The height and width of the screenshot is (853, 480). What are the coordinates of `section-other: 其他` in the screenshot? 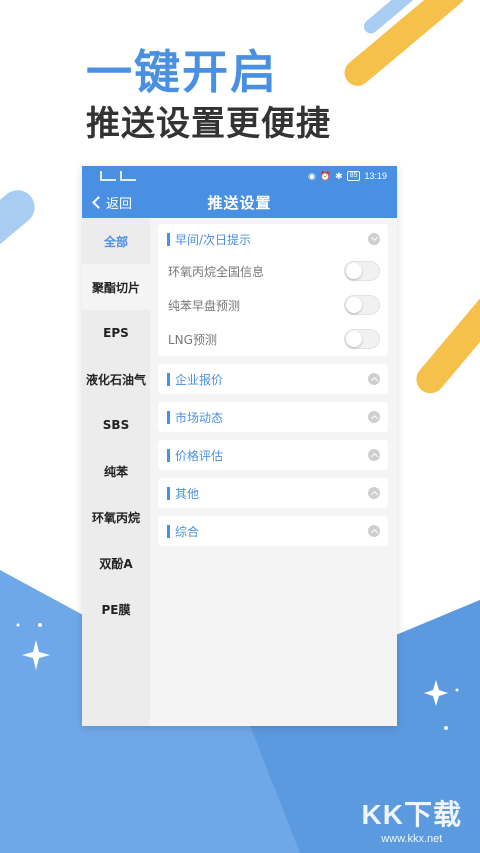 It's located at (273, 493).